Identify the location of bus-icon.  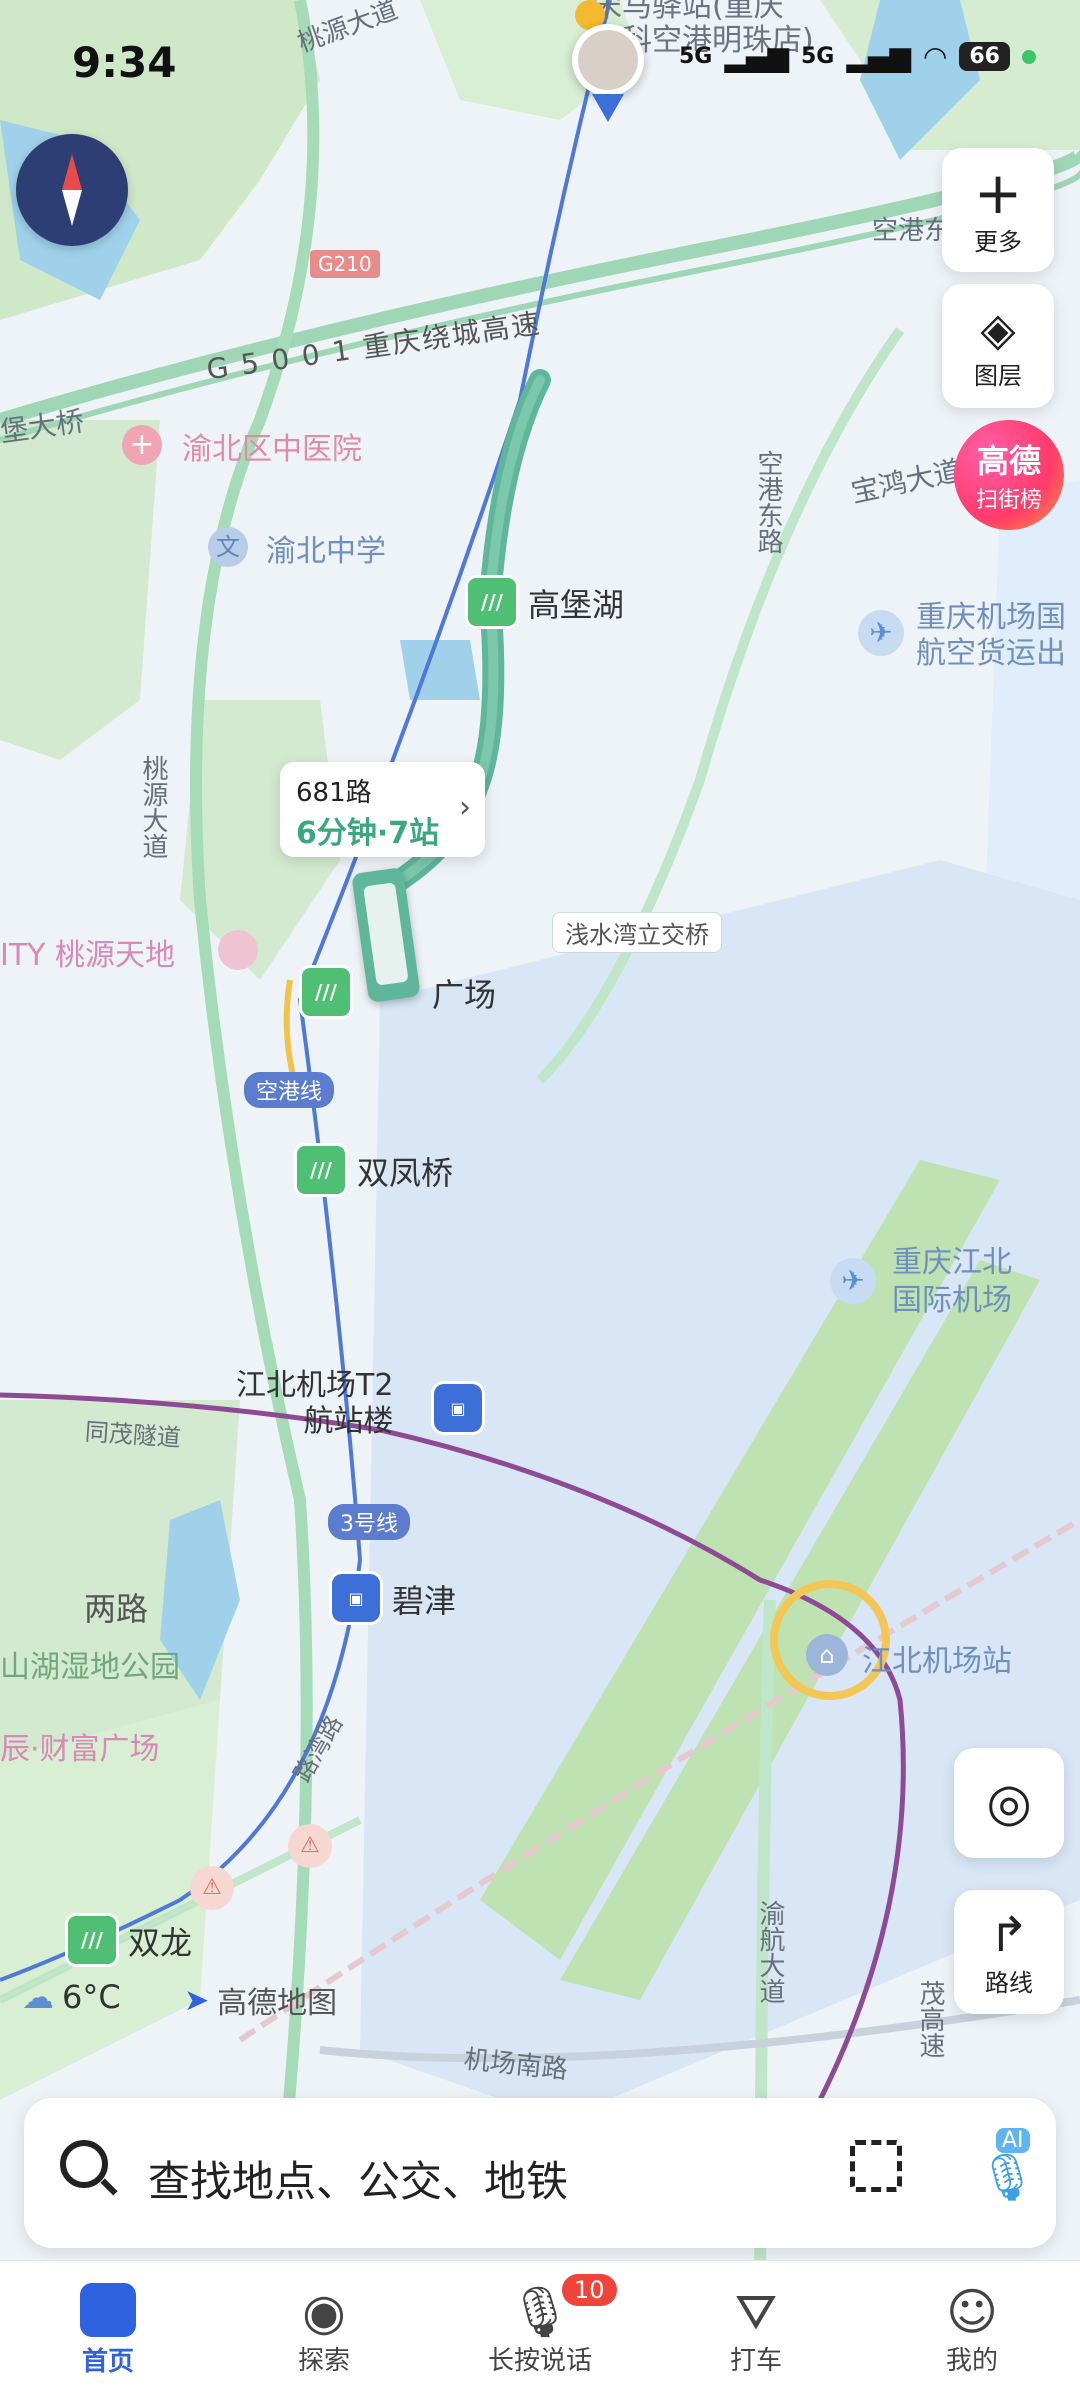
(108, 2309).